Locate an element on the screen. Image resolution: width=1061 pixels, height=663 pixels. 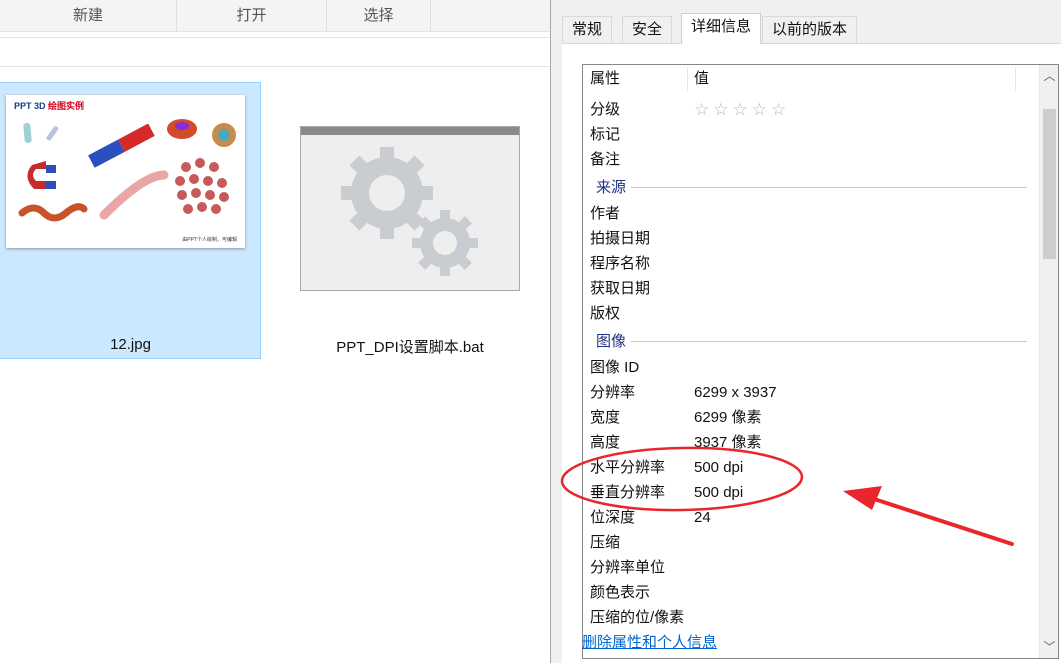
property-row: 位深度 24 is located at coordinates (811, 517).